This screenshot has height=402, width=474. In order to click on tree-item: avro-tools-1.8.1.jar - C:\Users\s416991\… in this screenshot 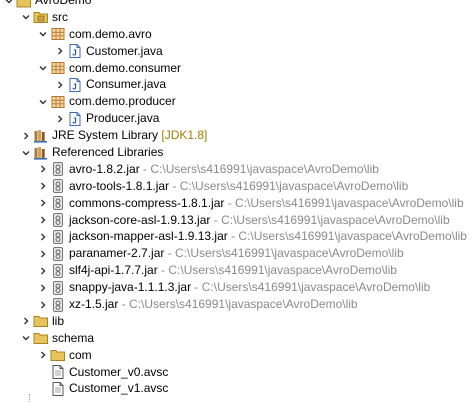, I will do `click(237, 186)`.